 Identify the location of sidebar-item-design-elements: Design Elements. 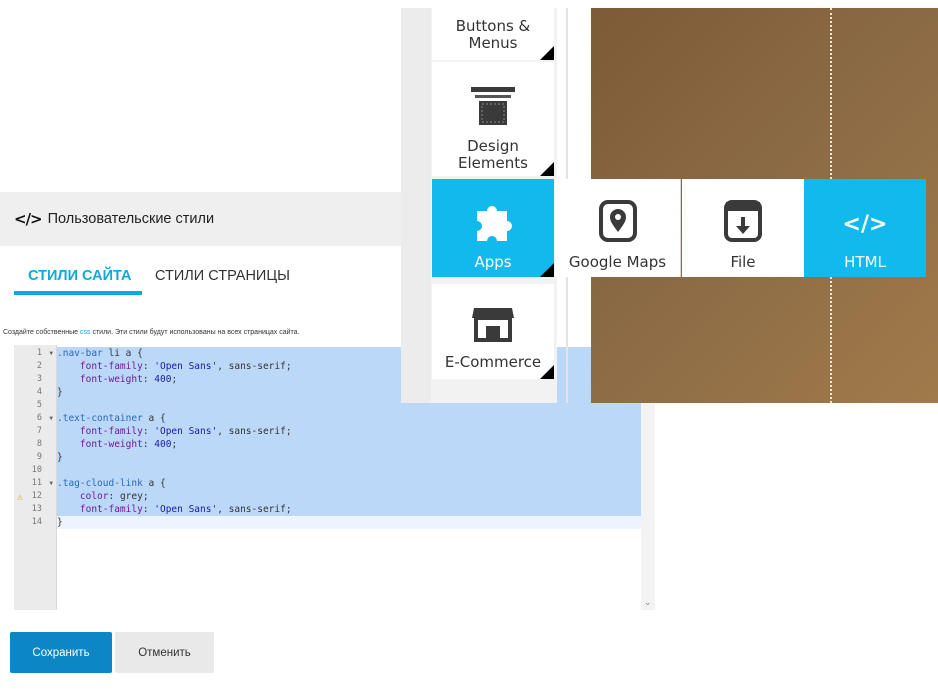
(493, 119).